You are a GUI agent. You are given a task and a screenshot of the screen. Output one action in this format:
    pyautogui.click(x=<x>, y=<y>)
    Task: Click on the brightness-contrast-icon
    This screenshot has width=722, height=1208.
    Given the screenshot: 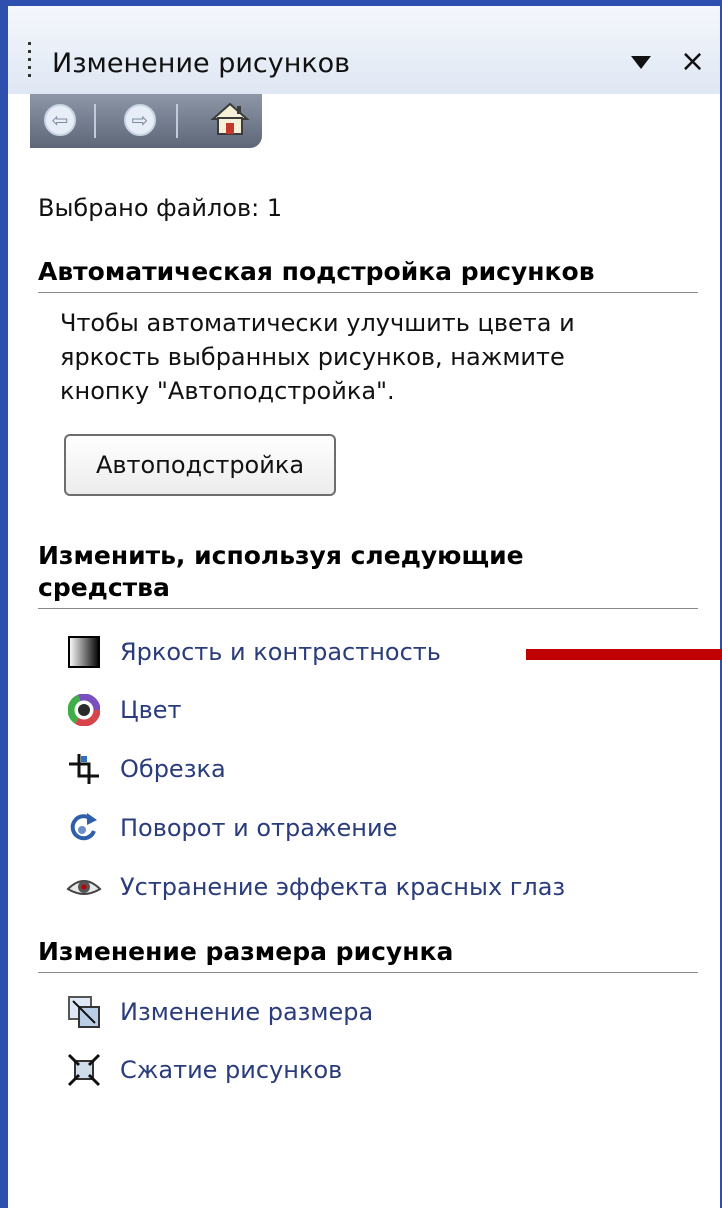 What is the action you would take?
    pyautogui.click(x=84, y=652)
    